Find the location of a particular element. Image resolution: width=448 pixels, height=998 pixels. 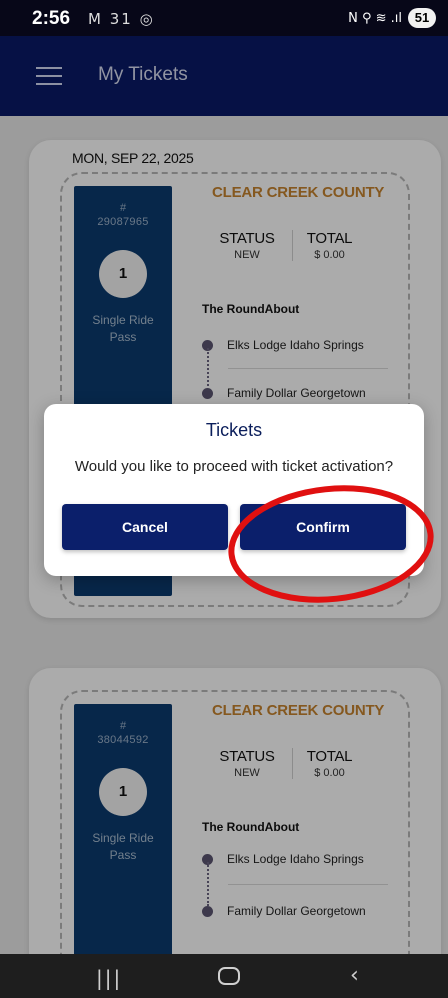

status-bar: 2:56 M 31 ◎ N ⚲ ≋ .ıl 51 is located at coordinates (224, 18).